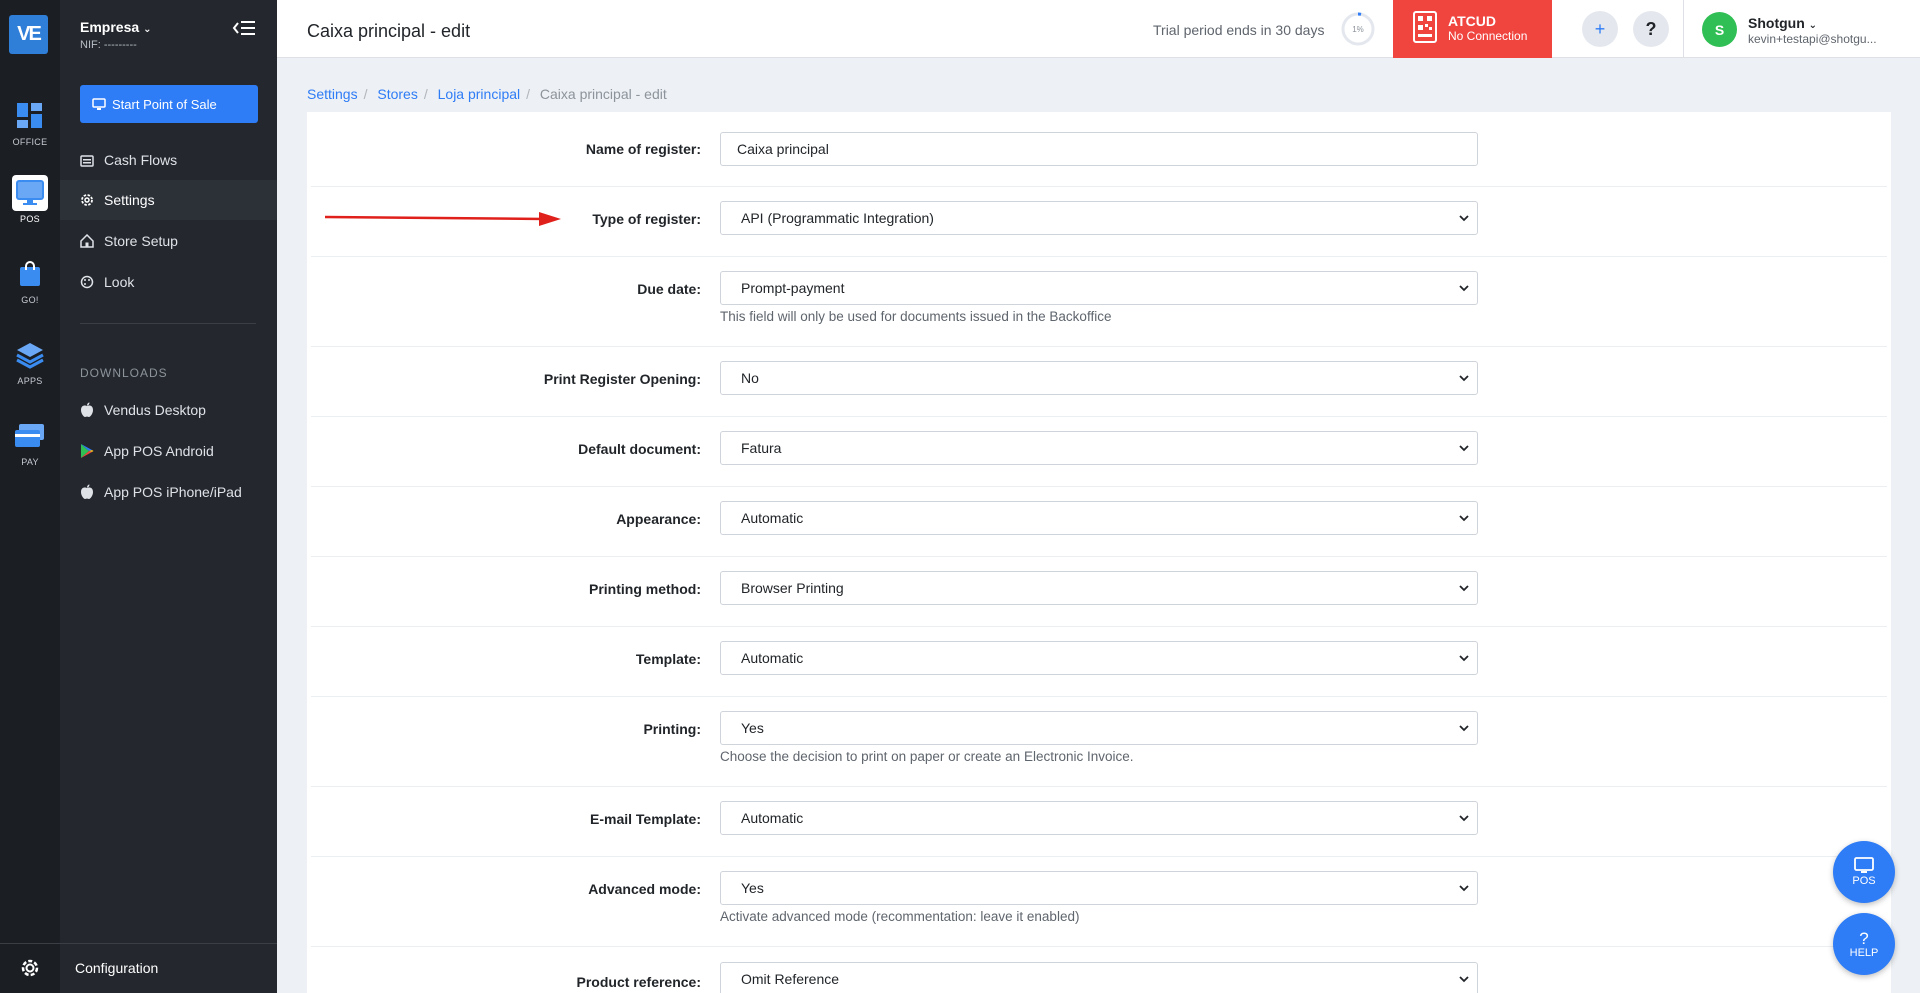 This screenshot has width=1920, height=993. I want to click on trial-progress-ring: 1%, so click(1358, 29).